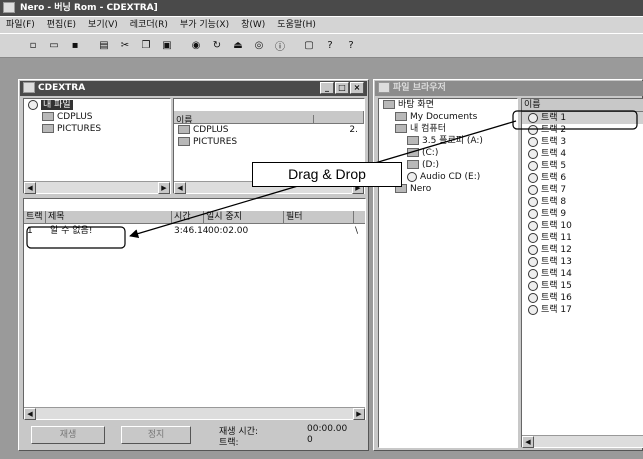  Describe the element at coordinates (575, 120) in the screenshot. I see `source-highlight` at that location.